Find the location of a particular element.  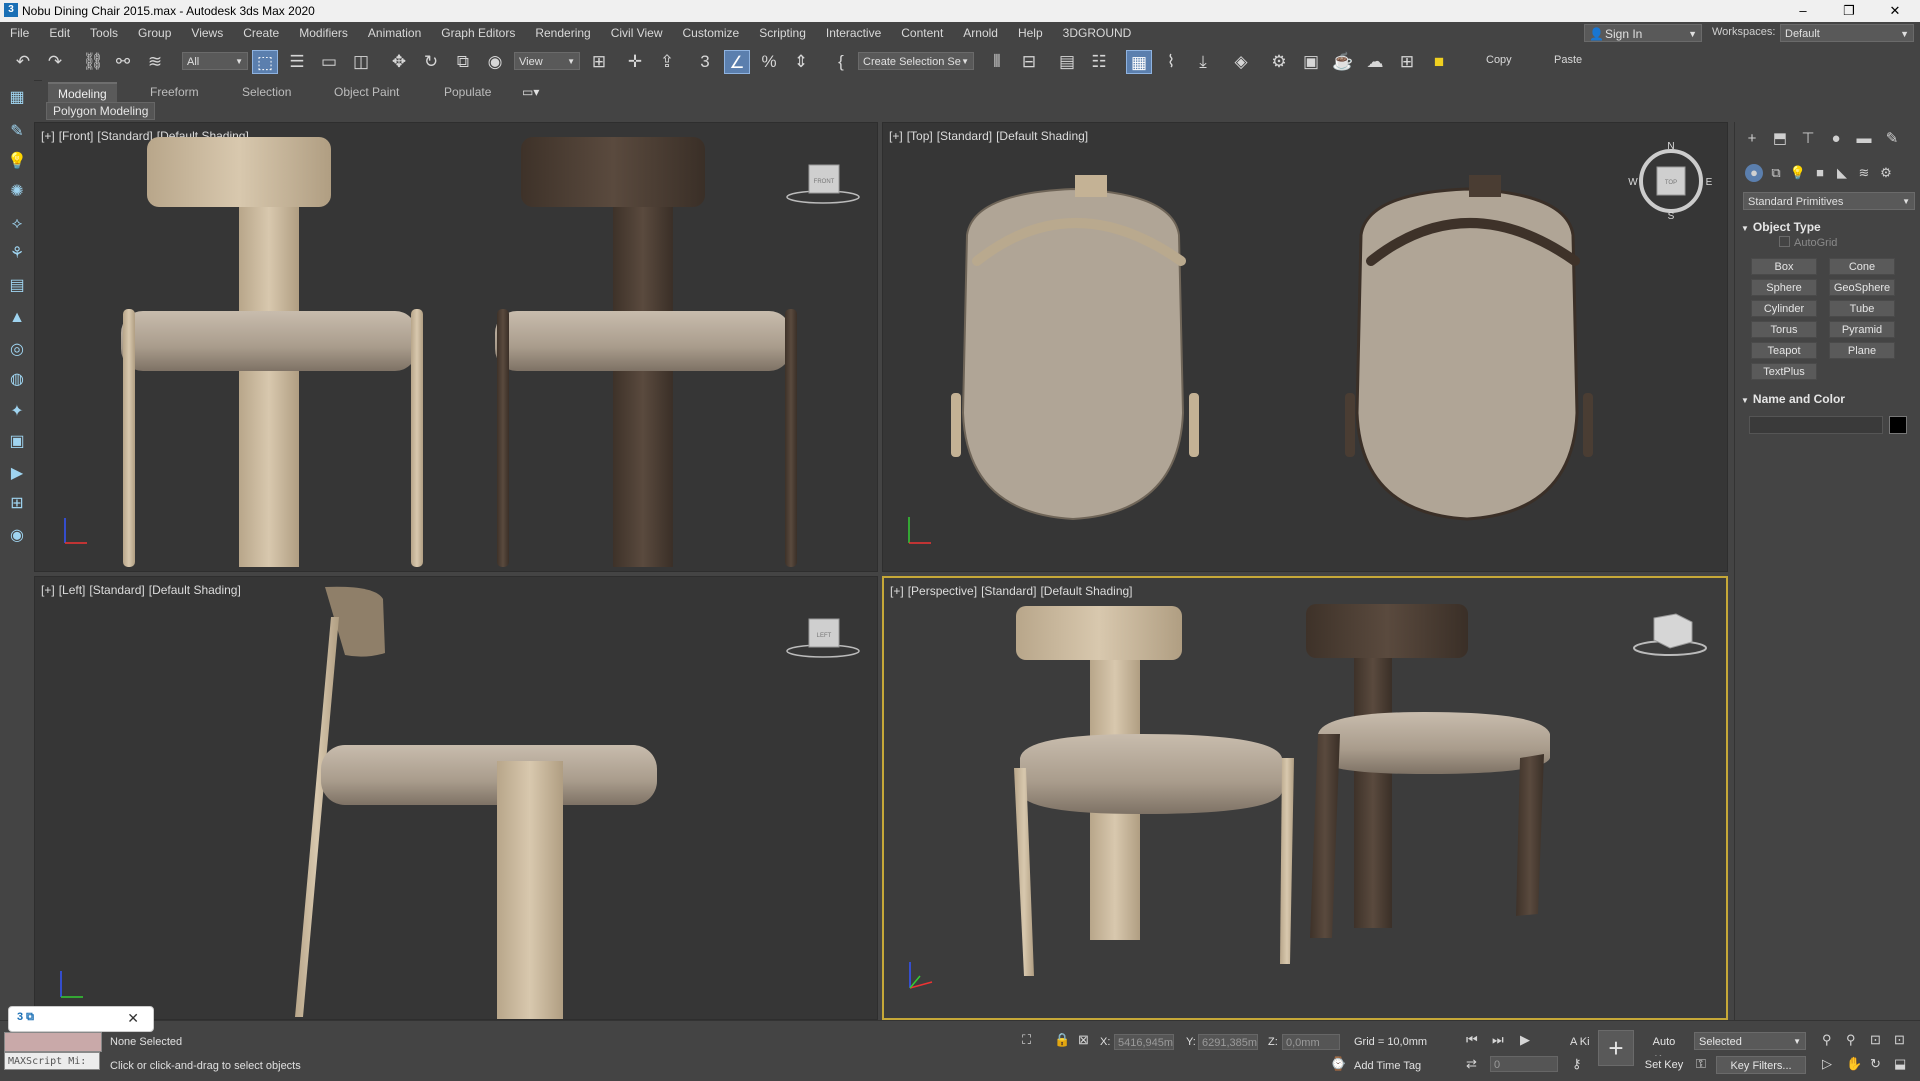

current-frame-field: 0 is located at coordinates (1524, 1064).